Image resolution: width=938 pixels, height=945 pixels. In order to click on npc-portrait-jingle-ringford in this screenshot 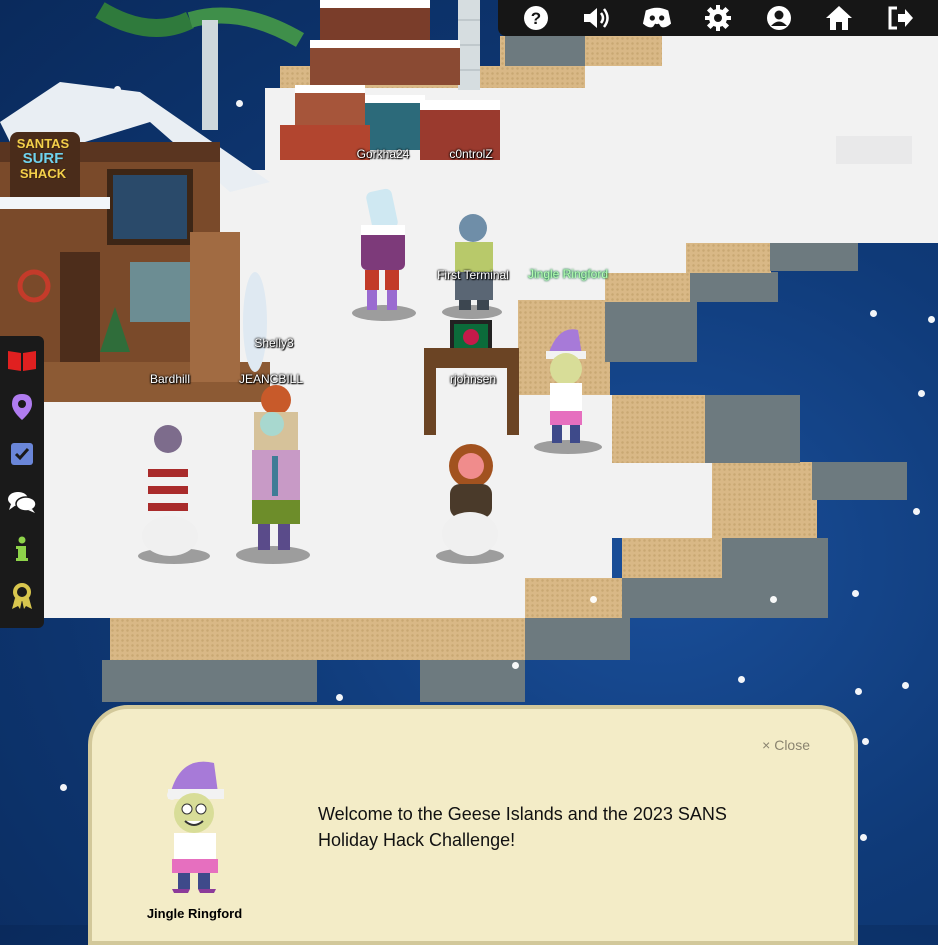, I will do `click(195, 827)`.